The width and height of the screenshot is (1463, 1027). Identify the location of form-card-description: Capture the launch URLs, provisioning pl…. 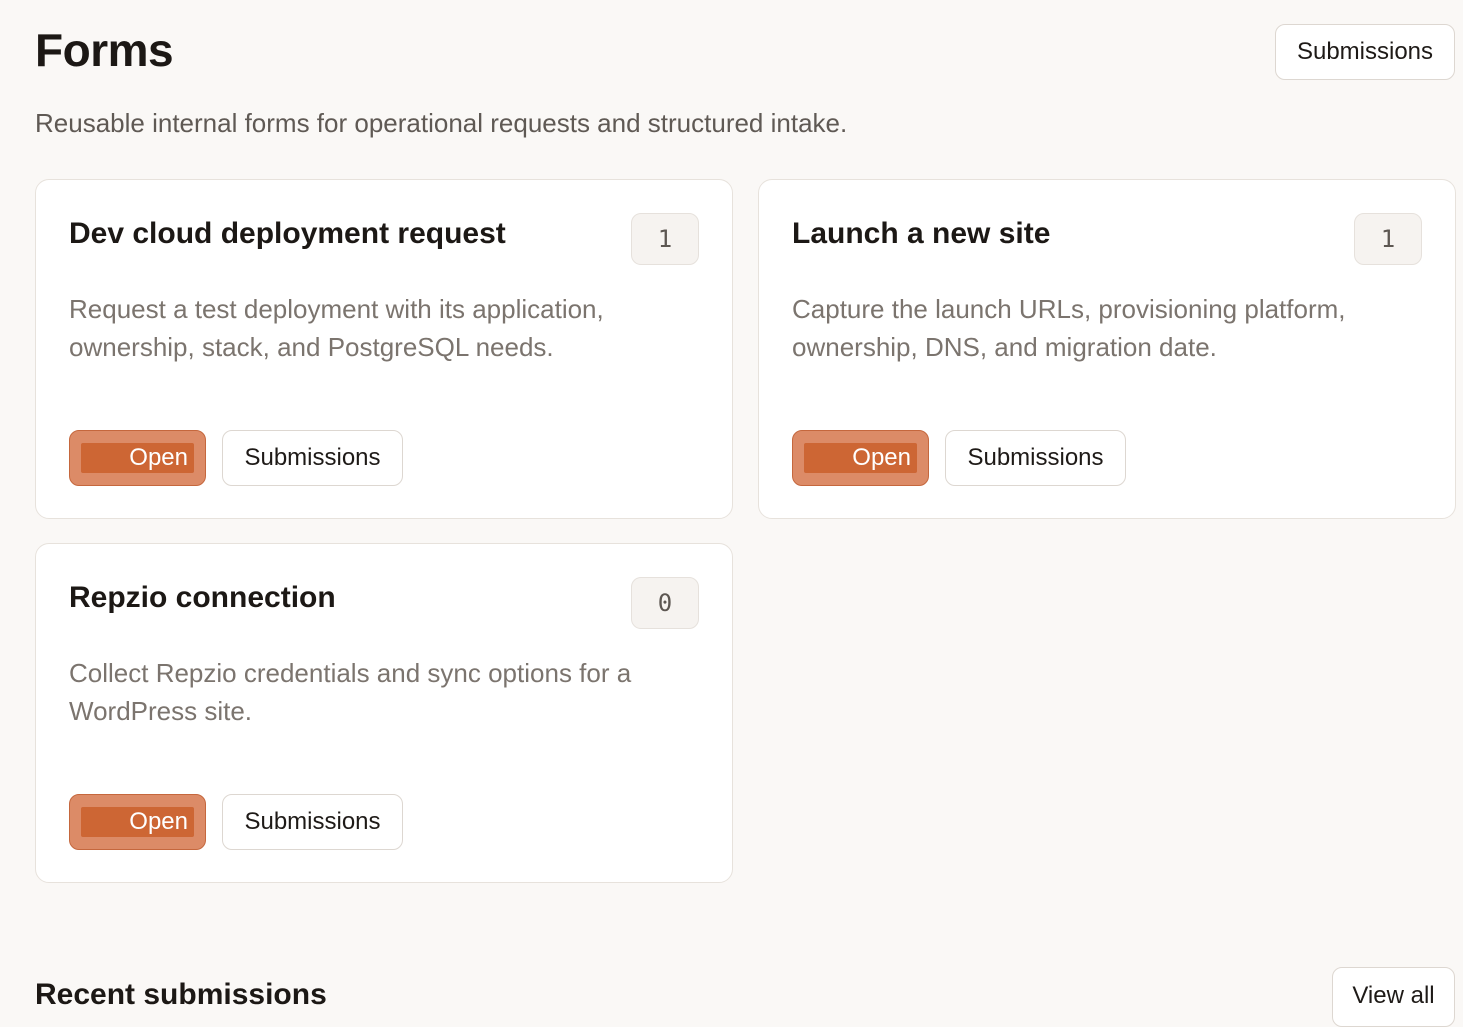
(1069, 328).